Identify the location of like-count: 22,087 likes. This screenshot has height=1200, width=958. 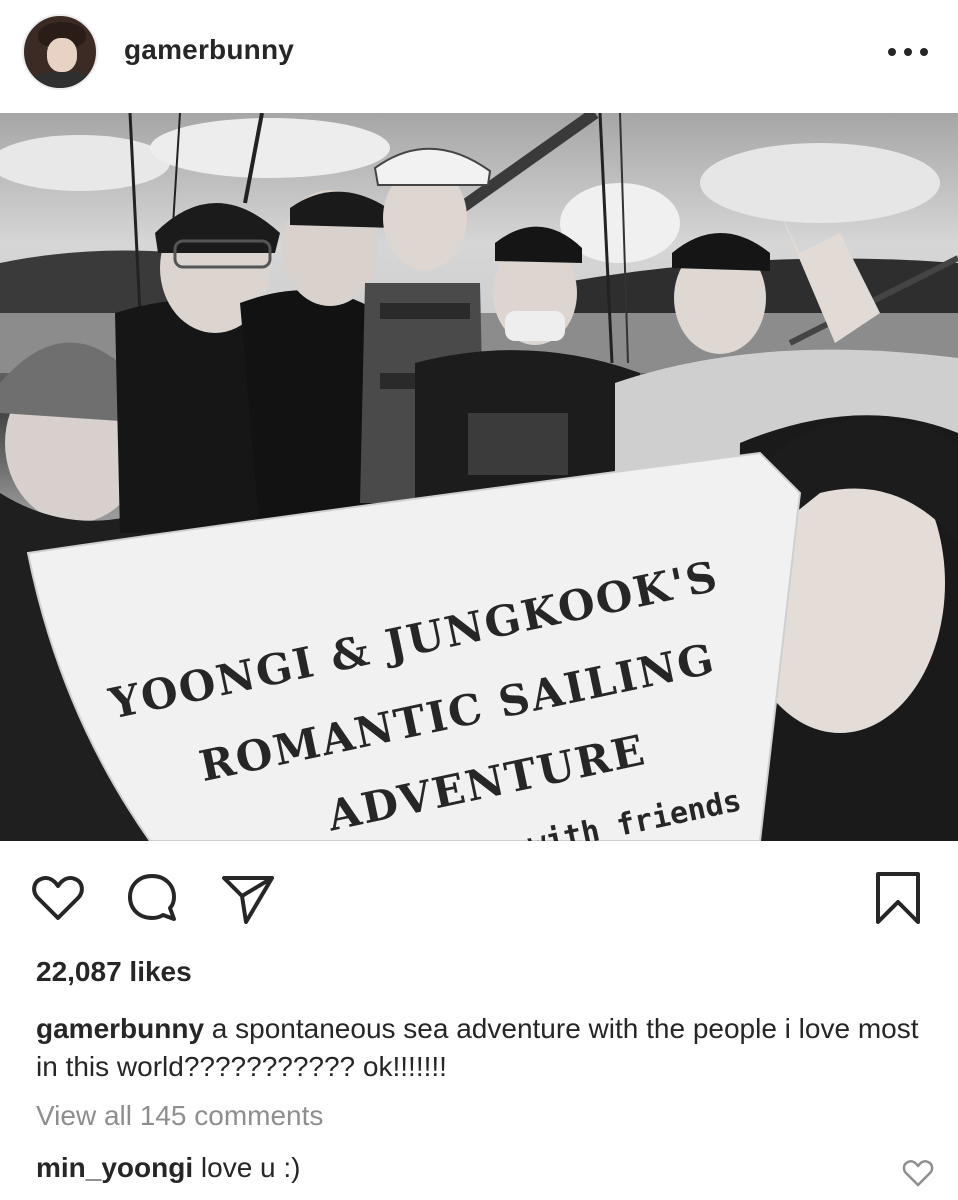
(114, 972).